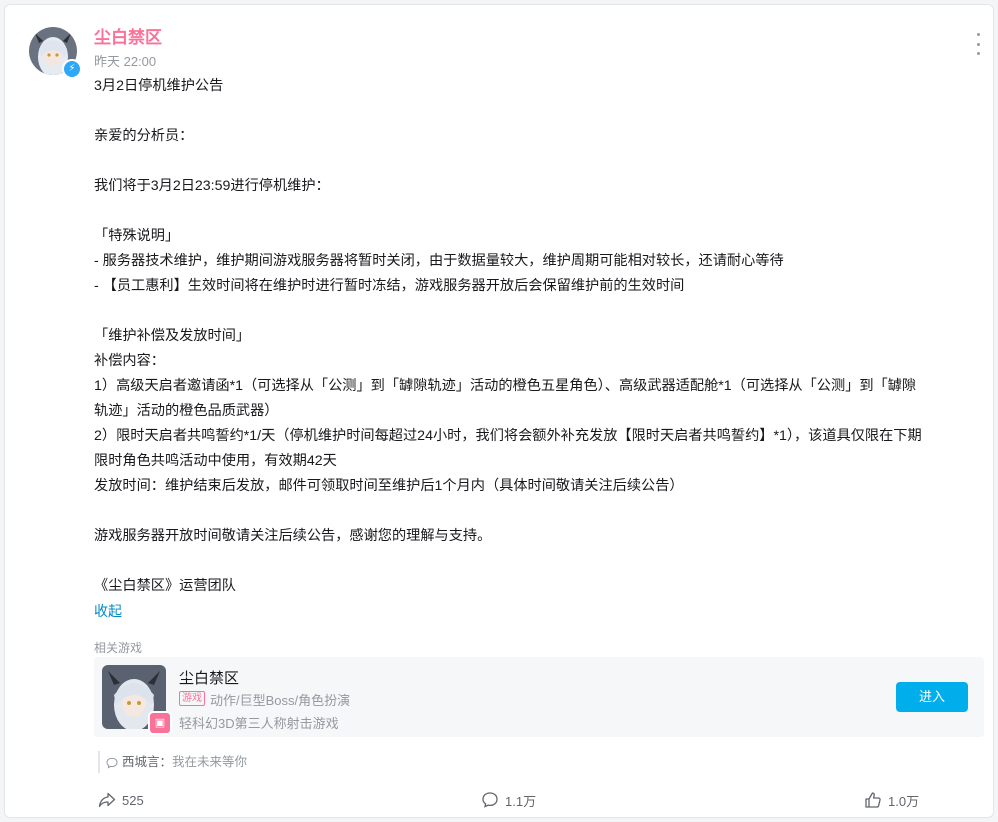 This screenshot has height=822, width=998. What do you see at coordinates (160, 723) in the screenshot?
I see `bilibili-tv-icon: ▣` at bounding box center [160, 723].